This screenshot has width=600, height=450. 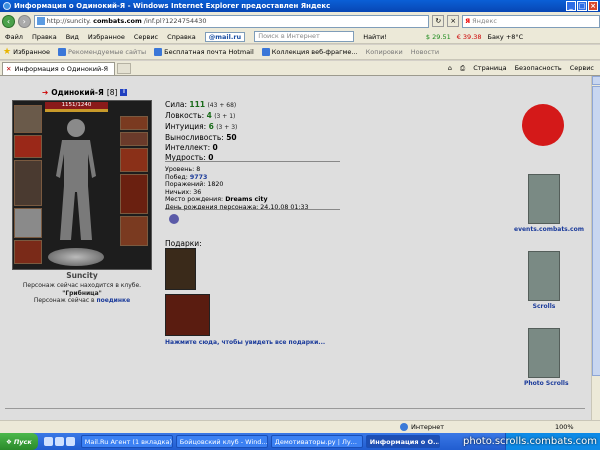 What do you see at coordinates (544, 280) in the screenshot?
I see `scrolls-banner: Scrolls` at bounding box center [544, 280].